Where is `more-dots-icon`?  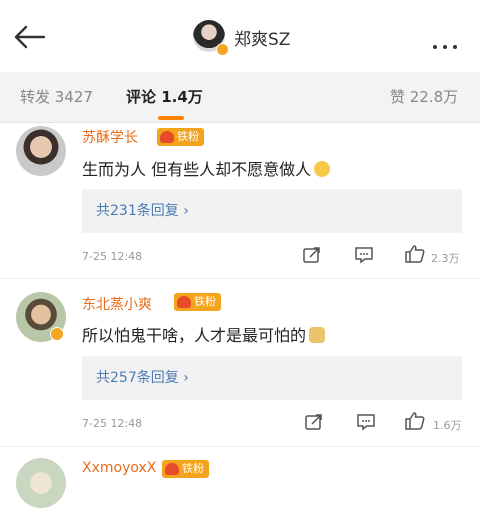
more-dots-icon is located at coordinates (448, 43).